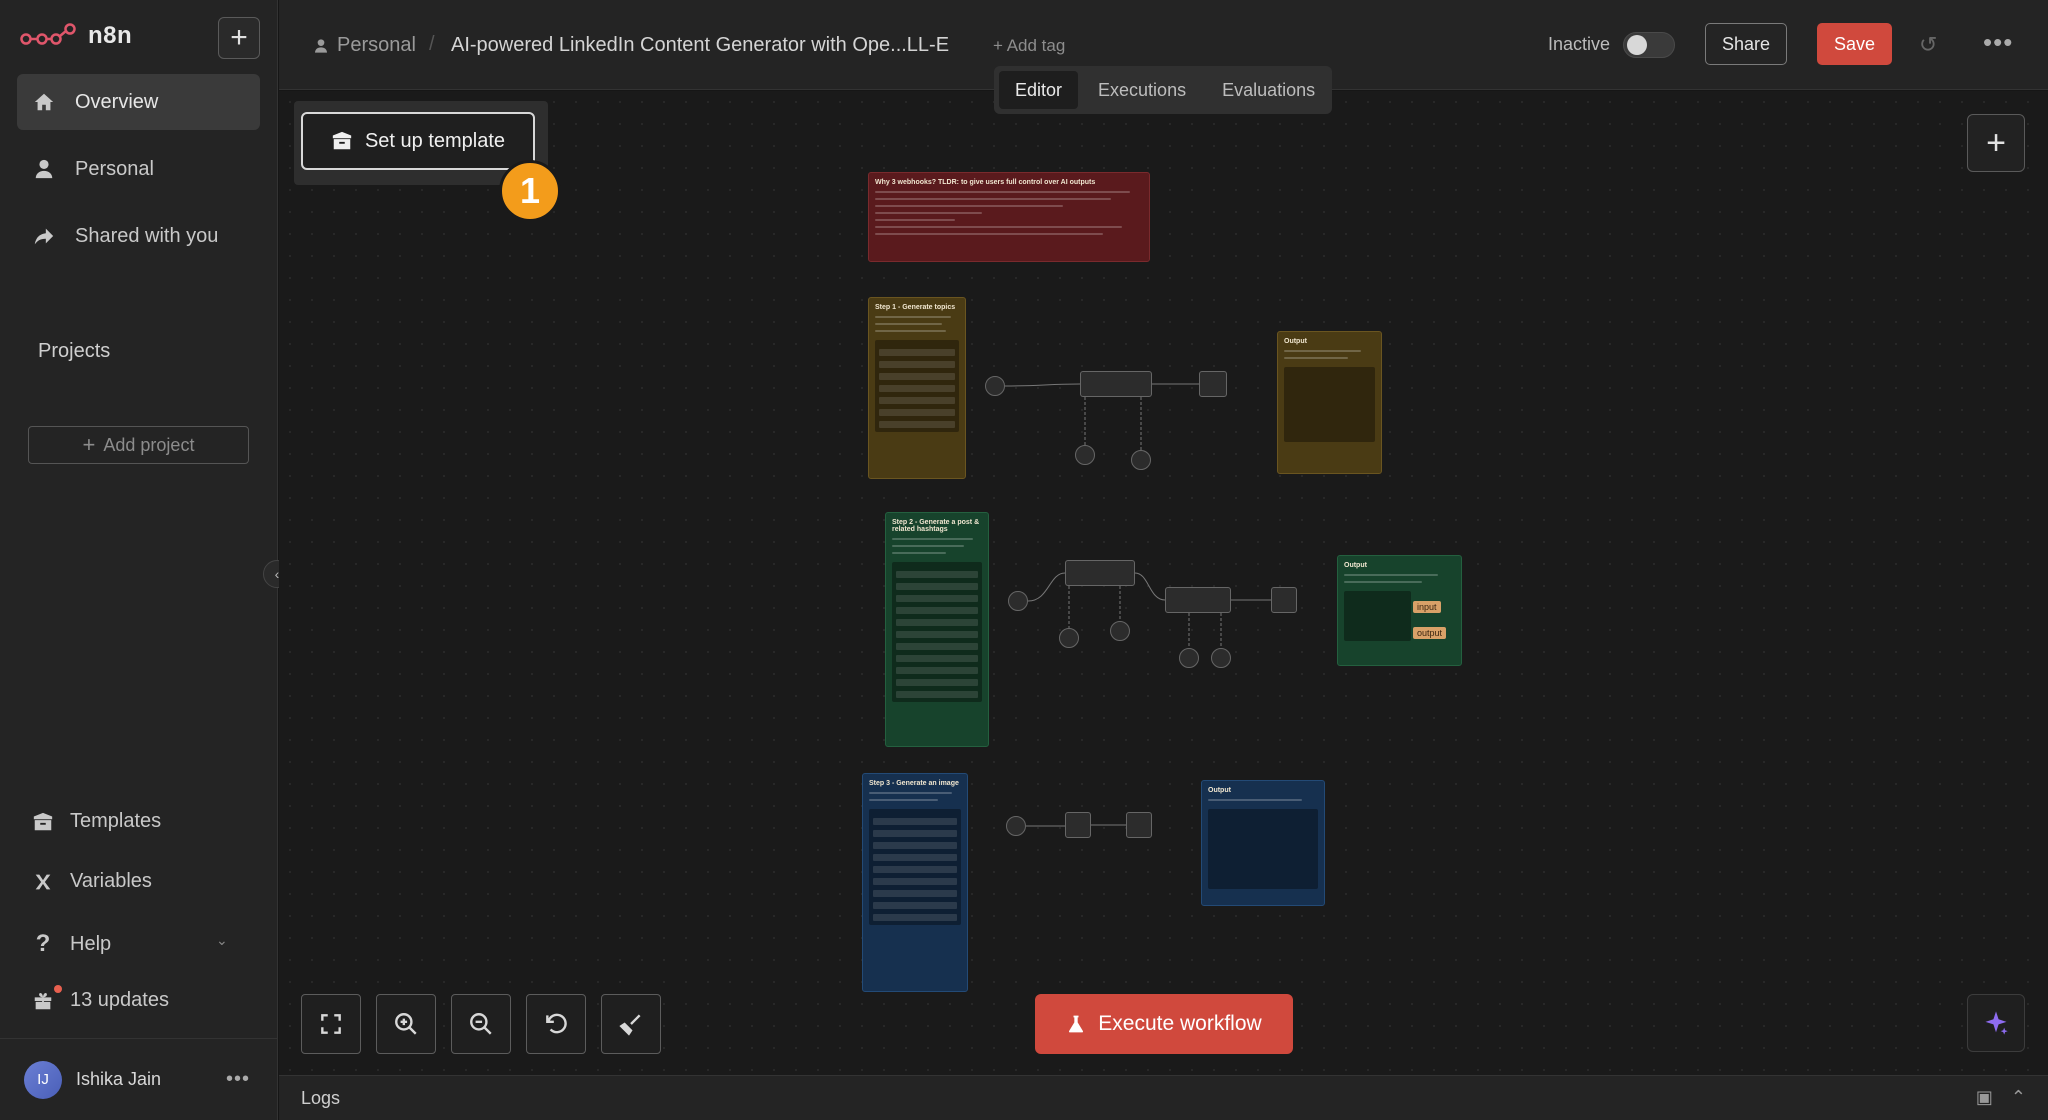 The width and height of the screenshot is (2048, 1120). What do you see at coordinates (1263, 843) in the screenshot?
I see `sticky-note-output3: Output` at bounding box center [1263, 843].